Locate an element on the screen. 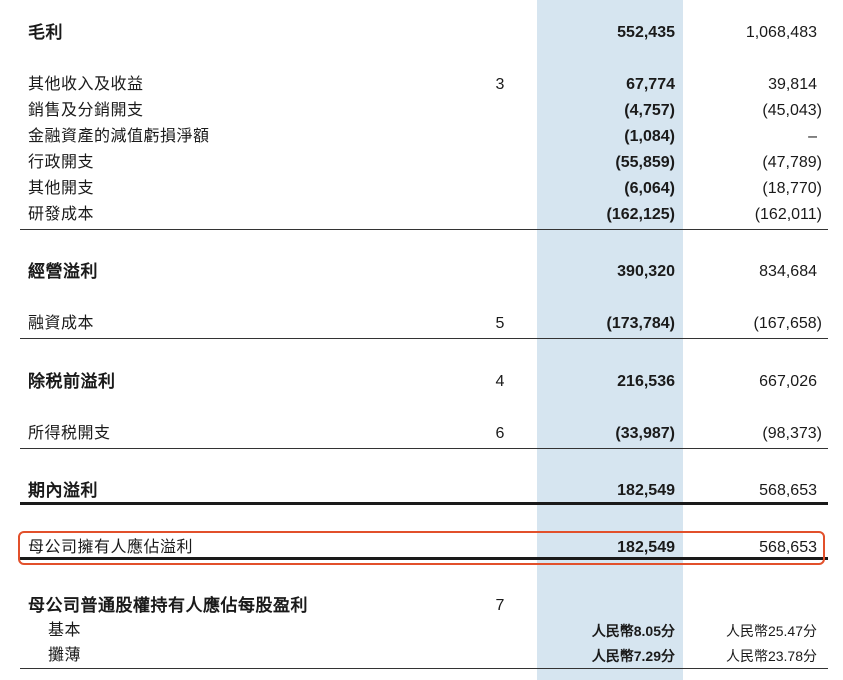  current-value: 552,435 is located at coordinates (646, 32).